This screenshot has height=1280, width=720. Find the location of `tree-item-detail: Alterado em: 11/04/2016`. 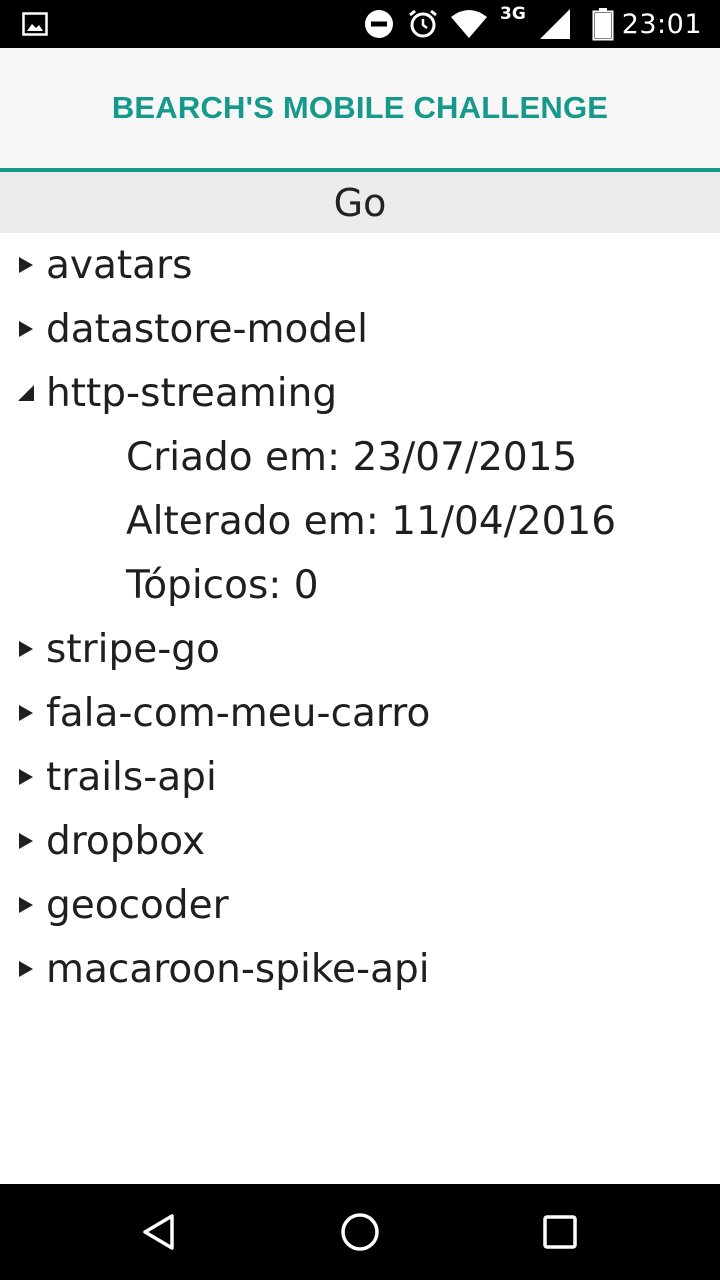

tree-item-detail: Alterado em: 11/04/2016 is located at coordinates (371, 521).